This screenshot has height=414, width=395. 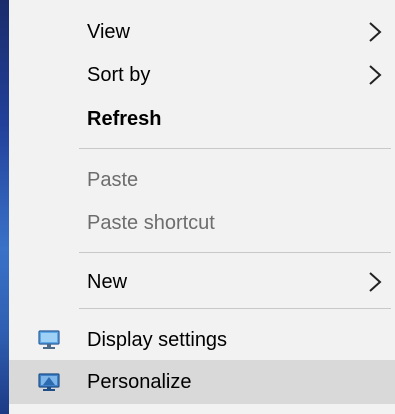 I want to click on menu-item-new: New, so click(x=202, y=282).